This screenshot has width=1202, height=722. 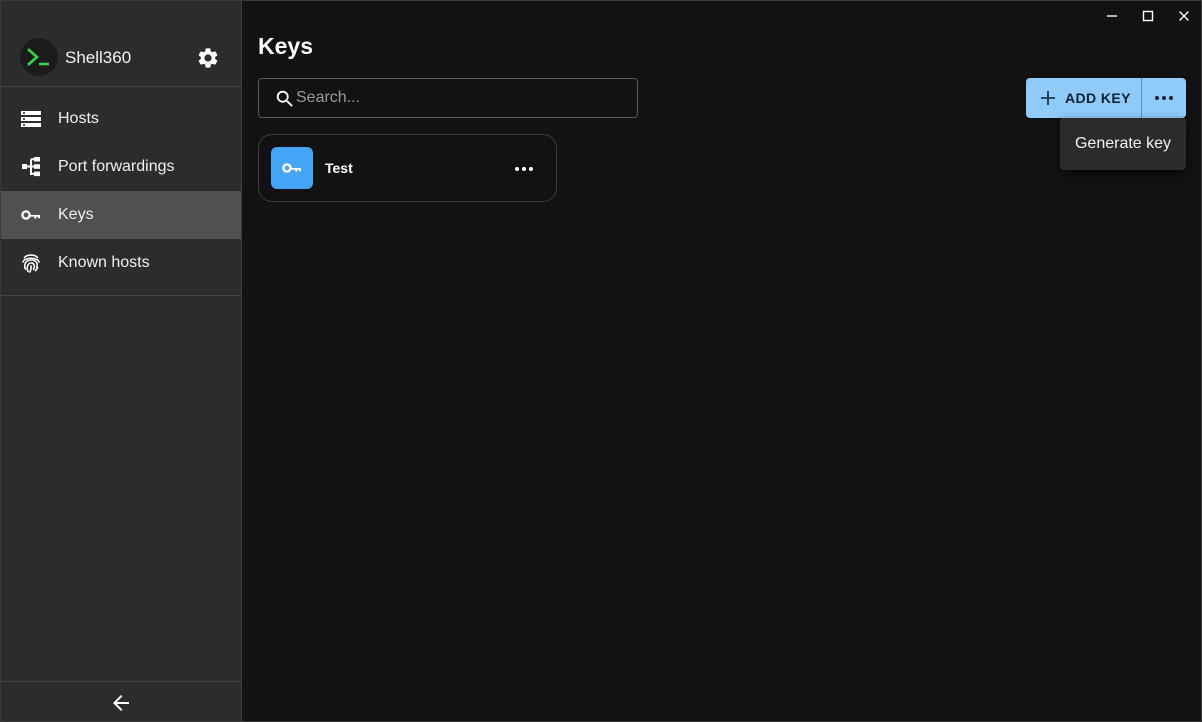 I want to click on search-box, so click(x=448, y=98).